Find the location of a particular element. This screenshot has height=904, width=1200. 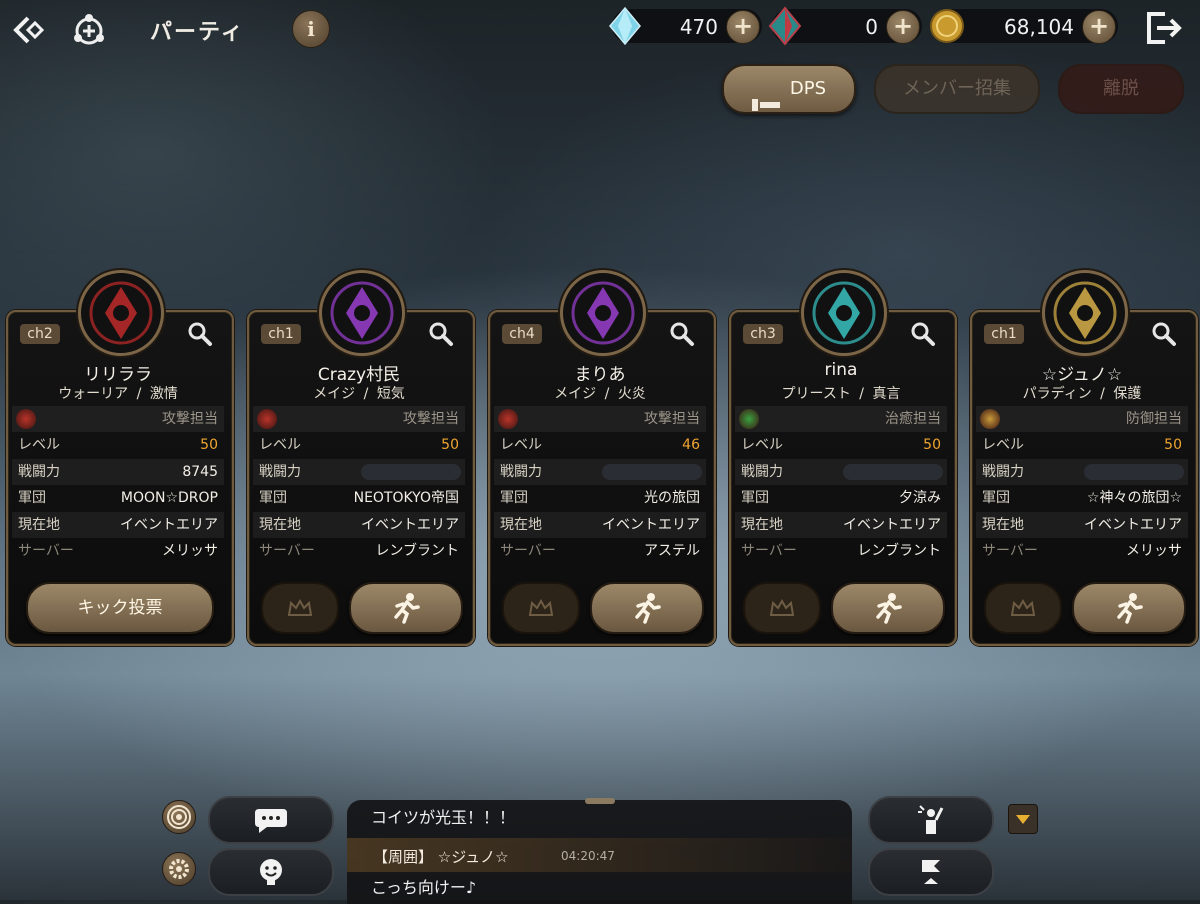

emote-button is located at coordinates (271, 872).